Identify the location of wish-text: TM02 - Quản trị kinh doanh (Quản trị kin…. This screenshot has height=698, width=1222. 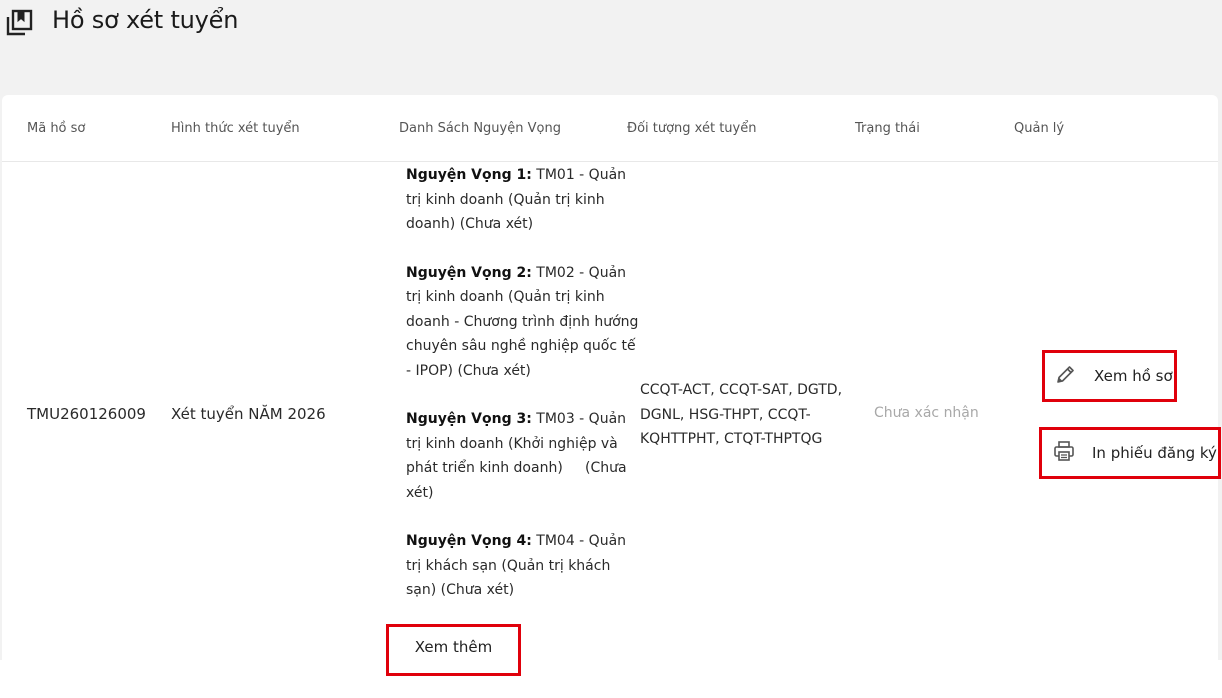
(522, 321).